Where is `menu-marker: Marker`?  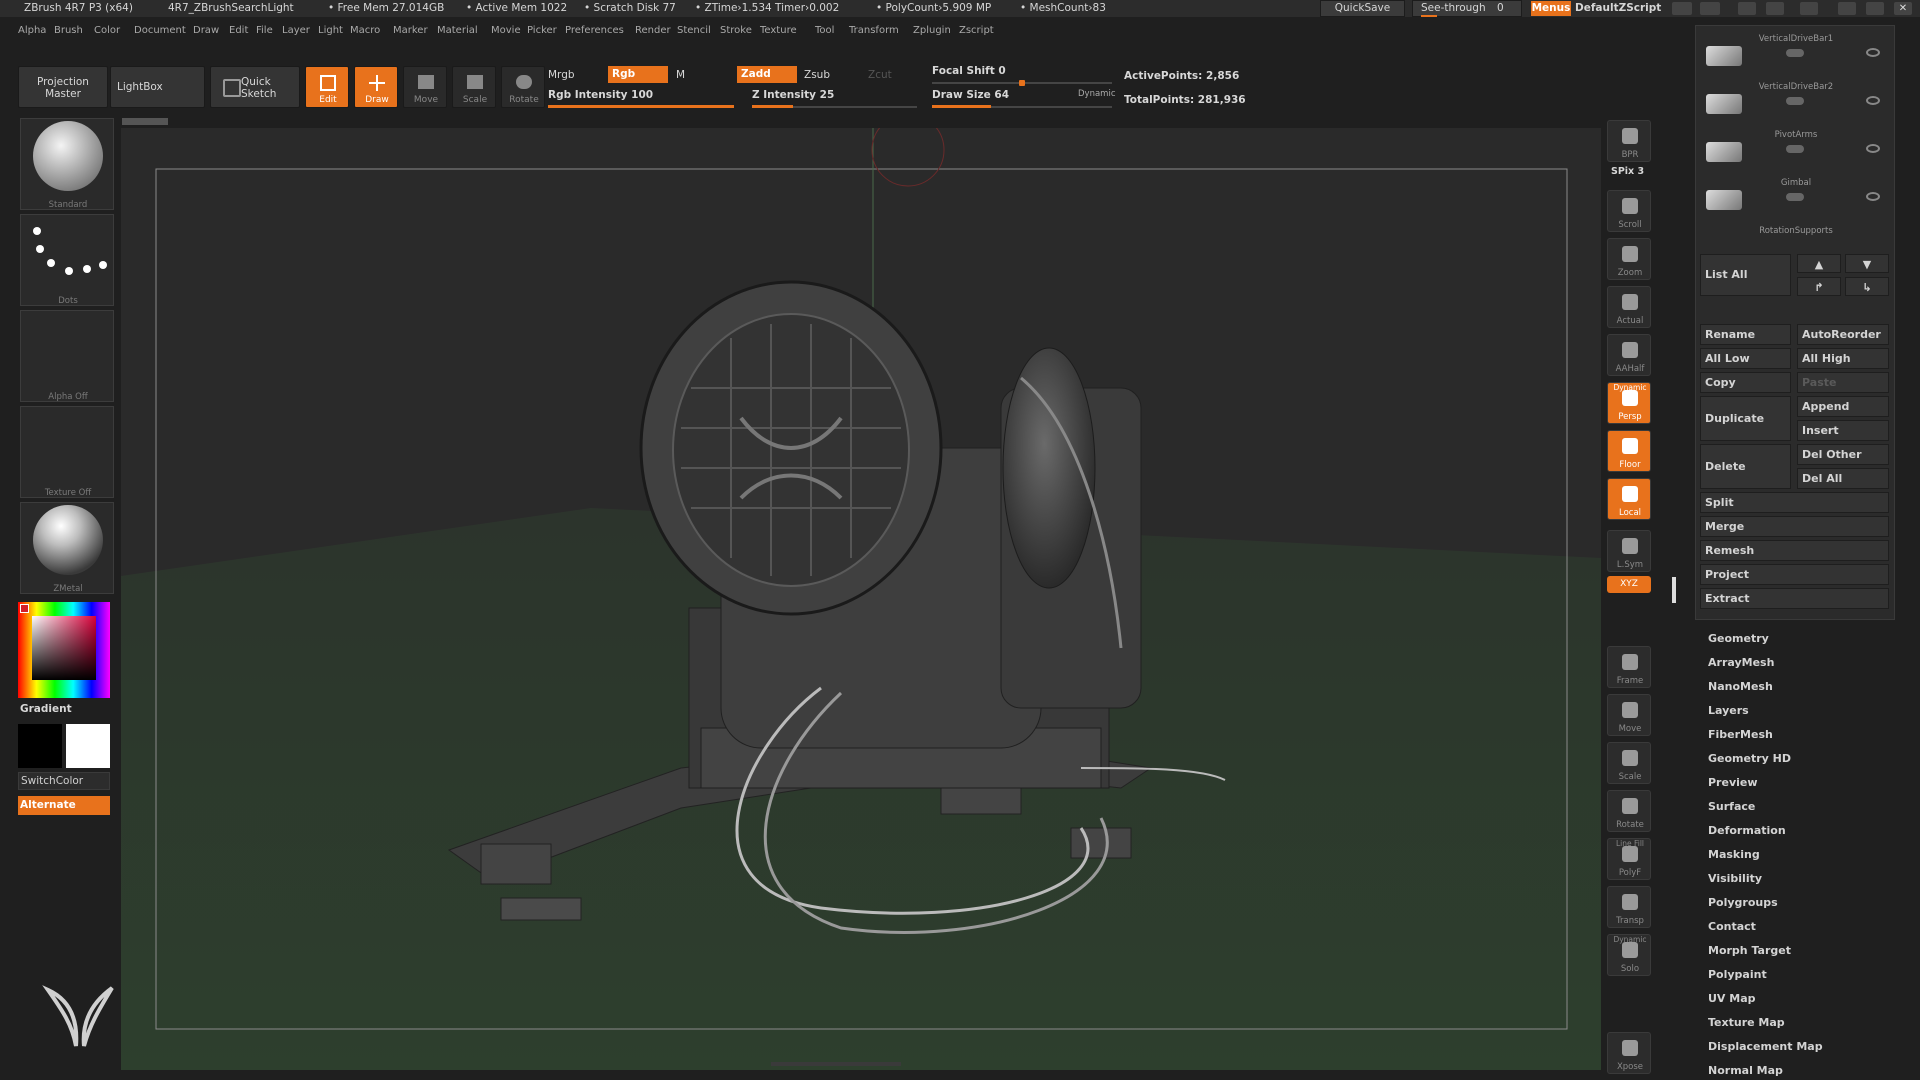 menu-marker: Marker is located at coordinates (410, 30).